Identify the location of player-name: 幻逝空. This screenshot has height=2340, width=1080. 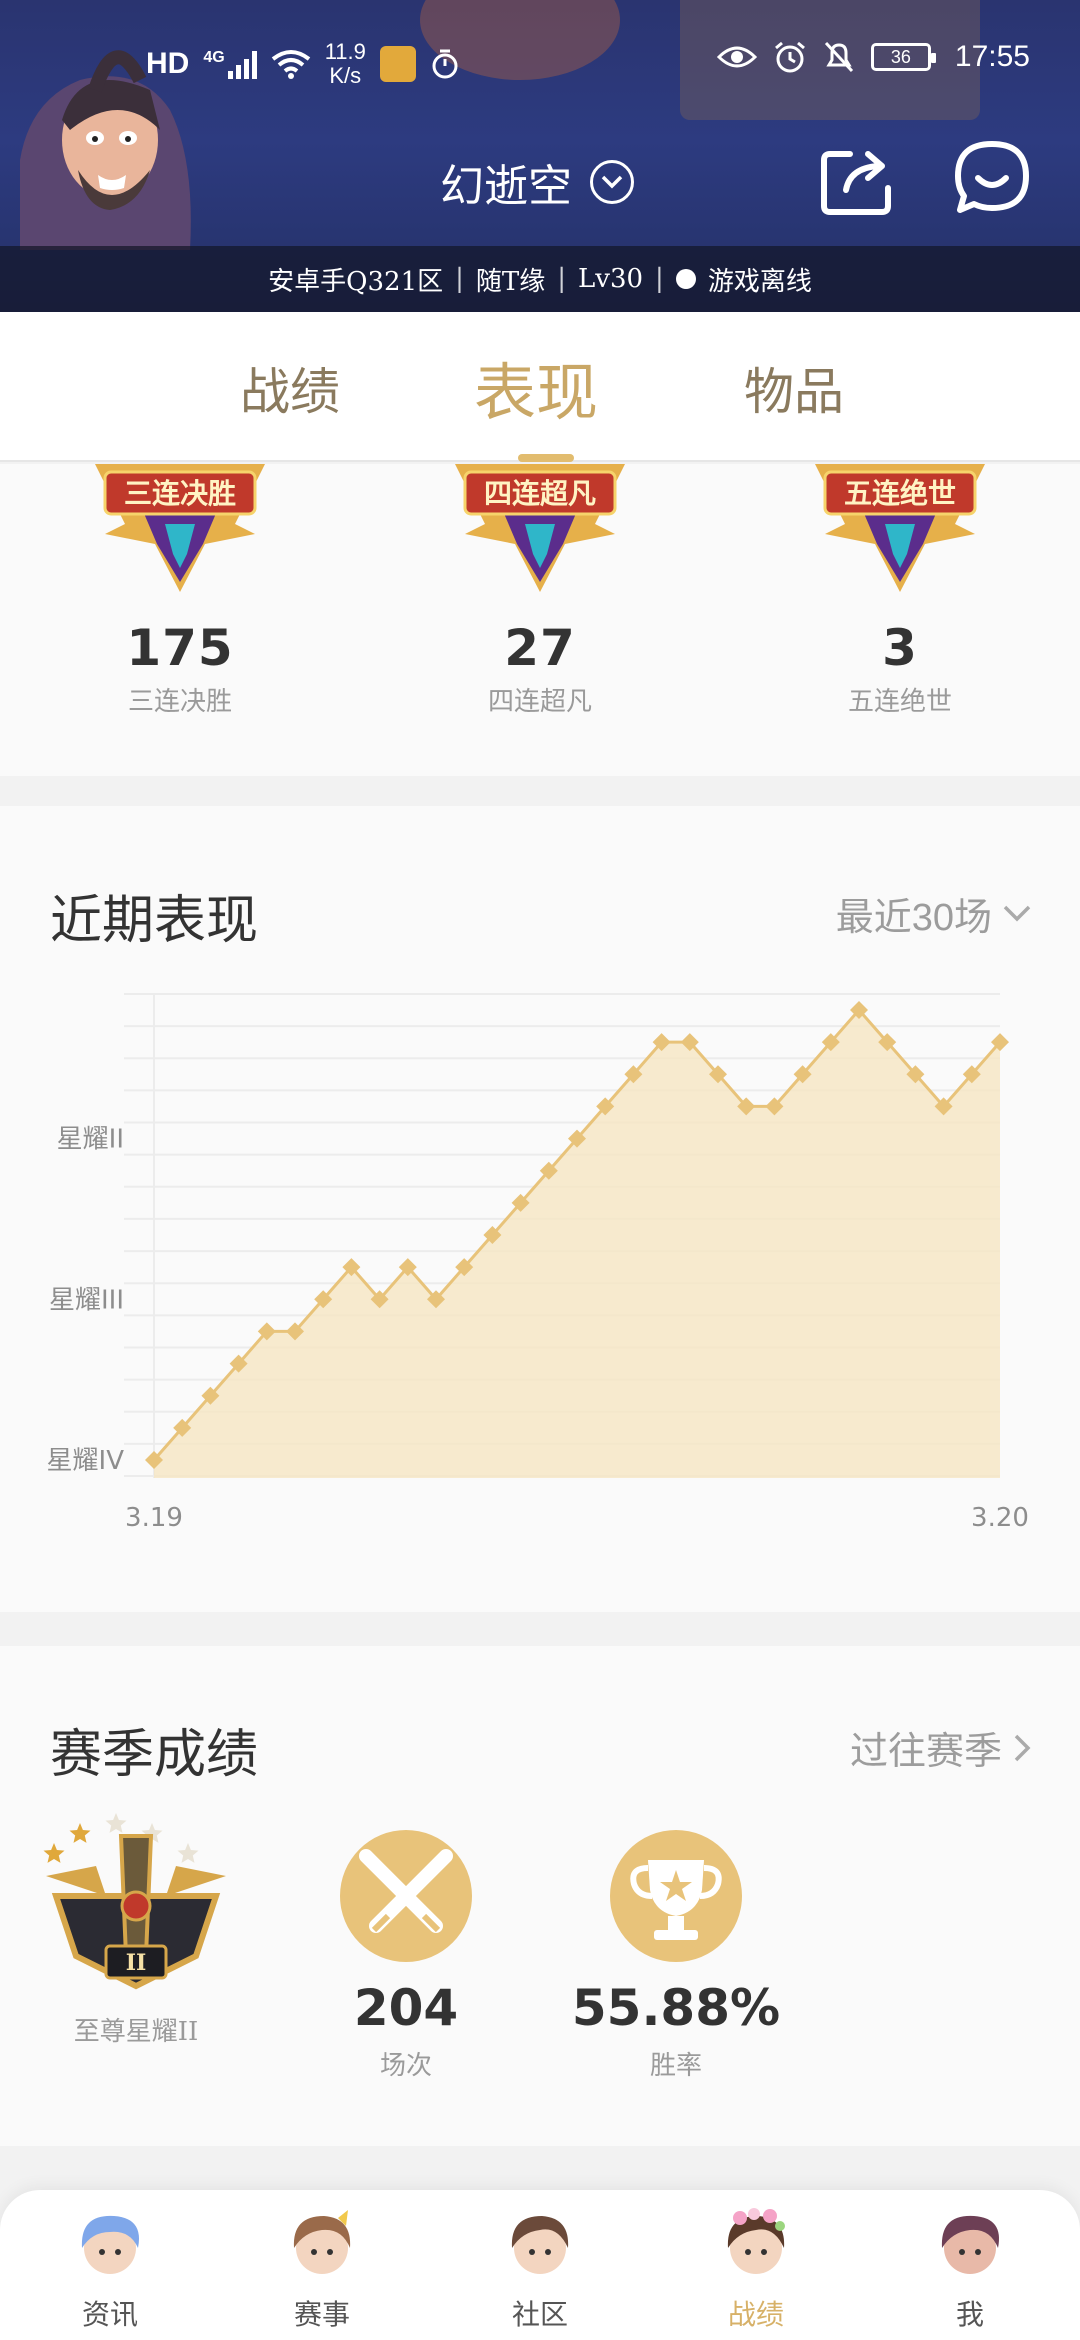
(506, 186).